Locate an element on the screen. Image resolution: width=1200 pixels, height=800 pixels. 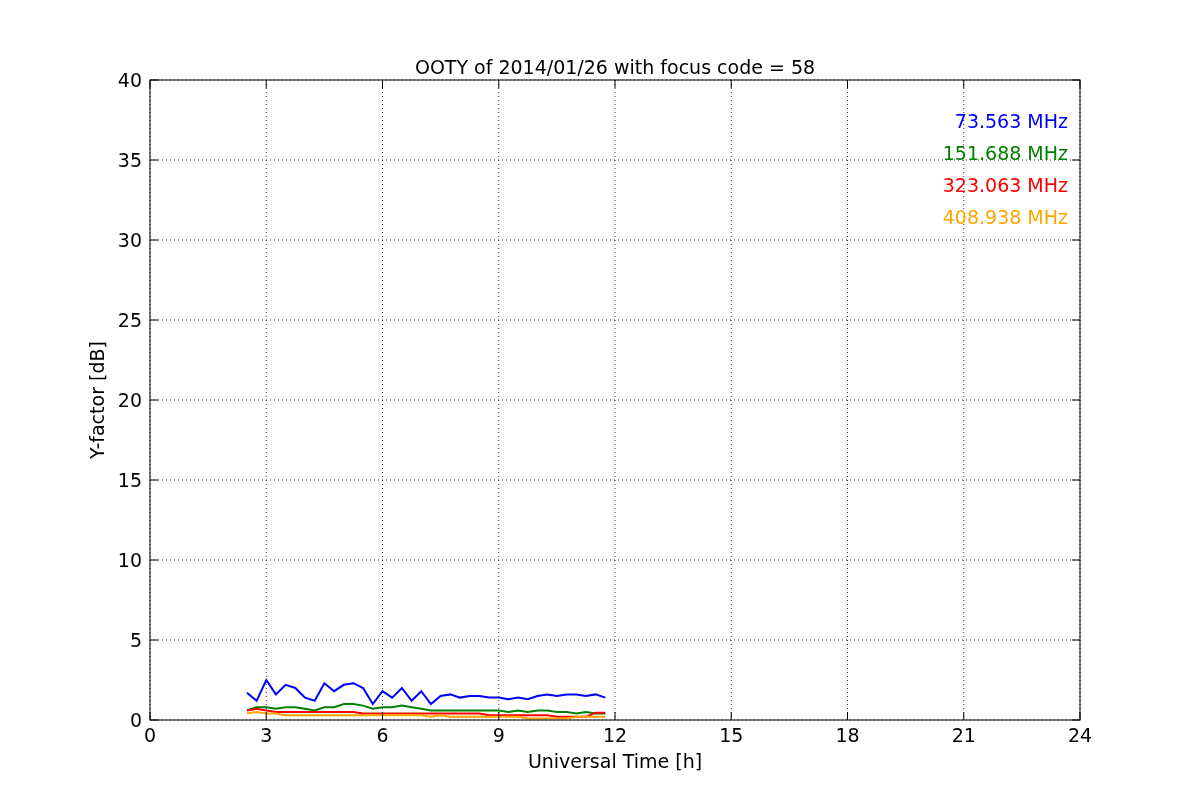
tick-label: 18 is located at coordinates (847, 735).